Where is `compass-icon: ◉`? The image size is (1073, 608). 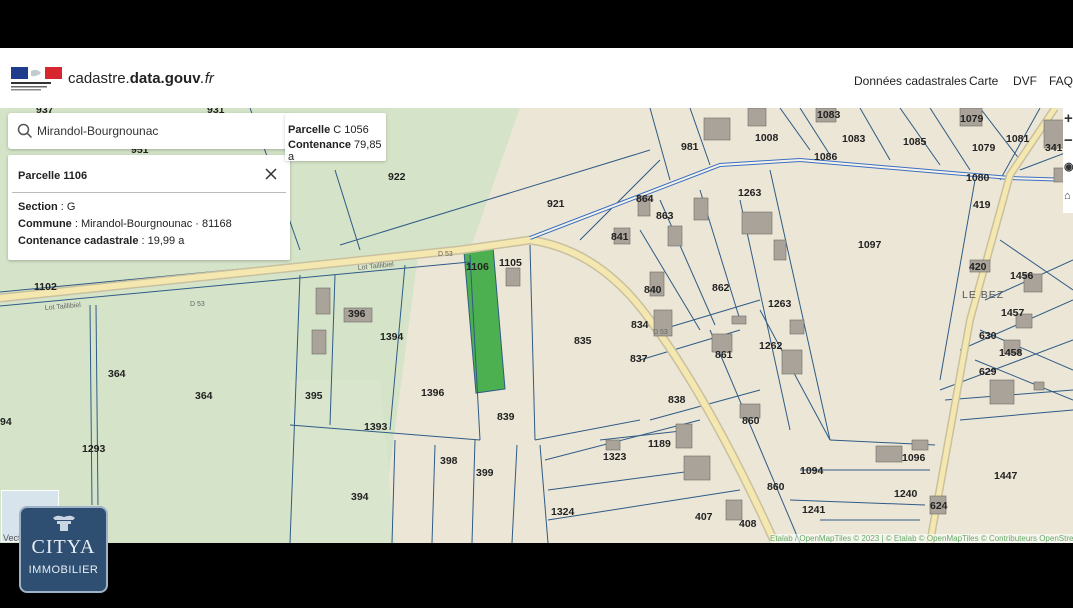 compass-icon: ◉ is located at coordinates (1068, 166).